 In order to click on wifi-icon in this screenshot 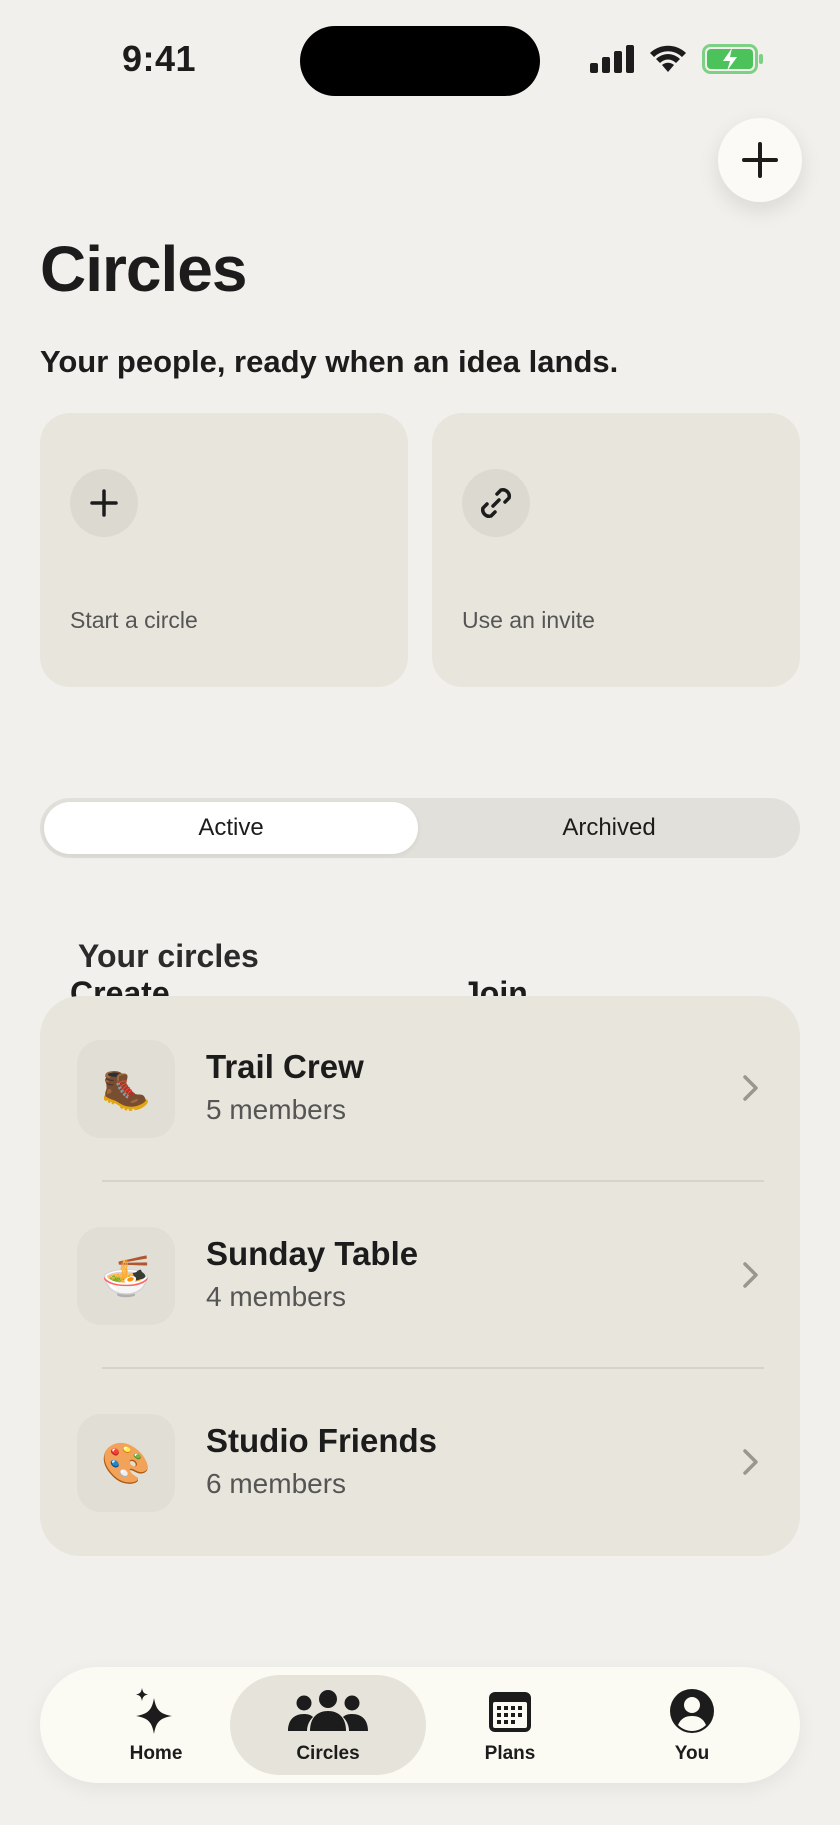, I will do `click(668, 58)`.